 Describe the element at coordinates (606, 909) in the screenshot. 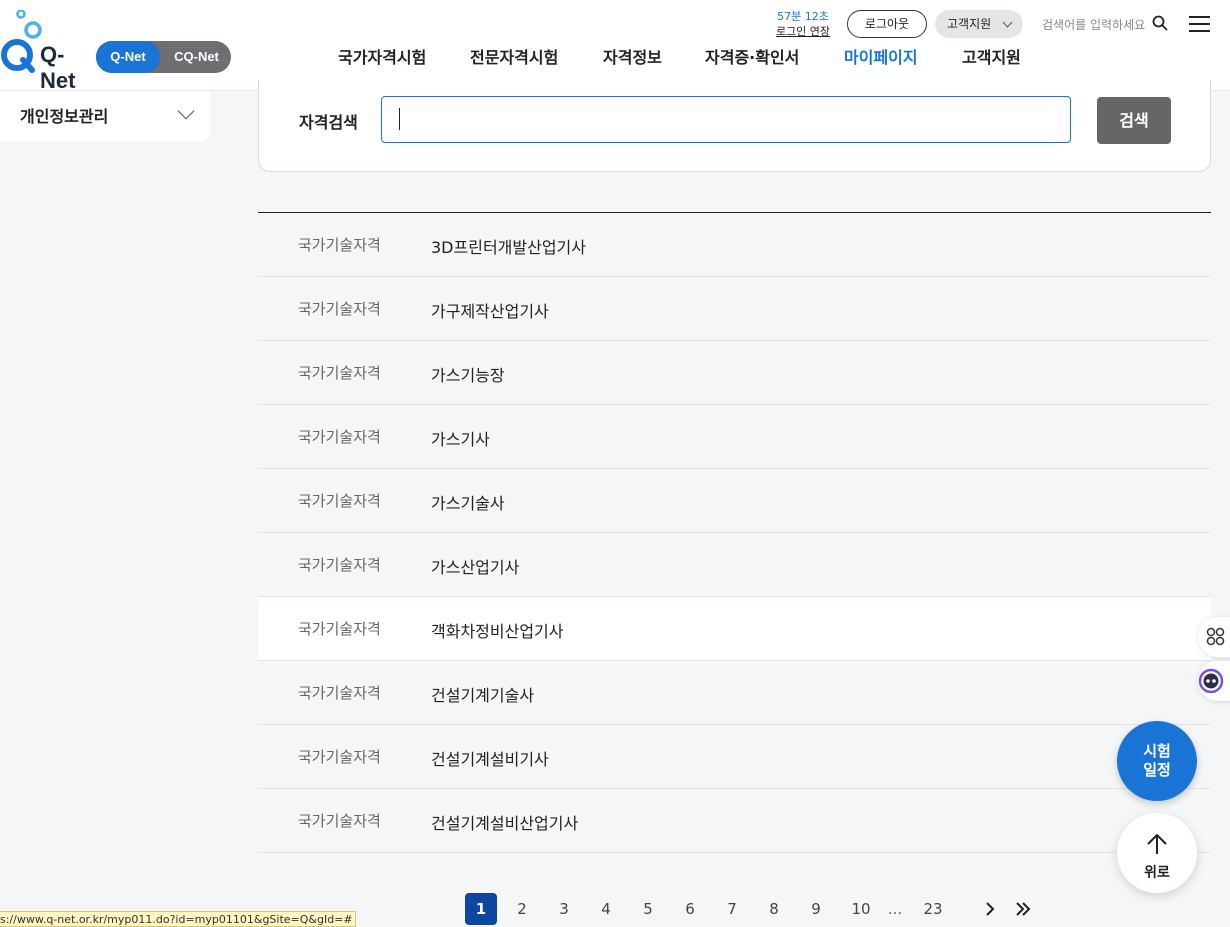

I see `page-button: 4` at that location.